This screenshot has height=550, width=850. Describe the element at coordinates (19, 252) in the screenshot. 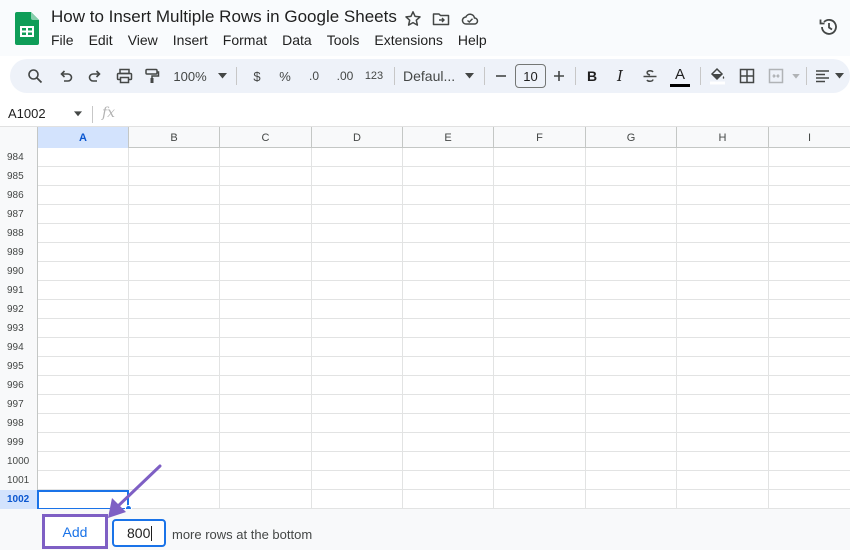

I see `row-header: 989` at that location.